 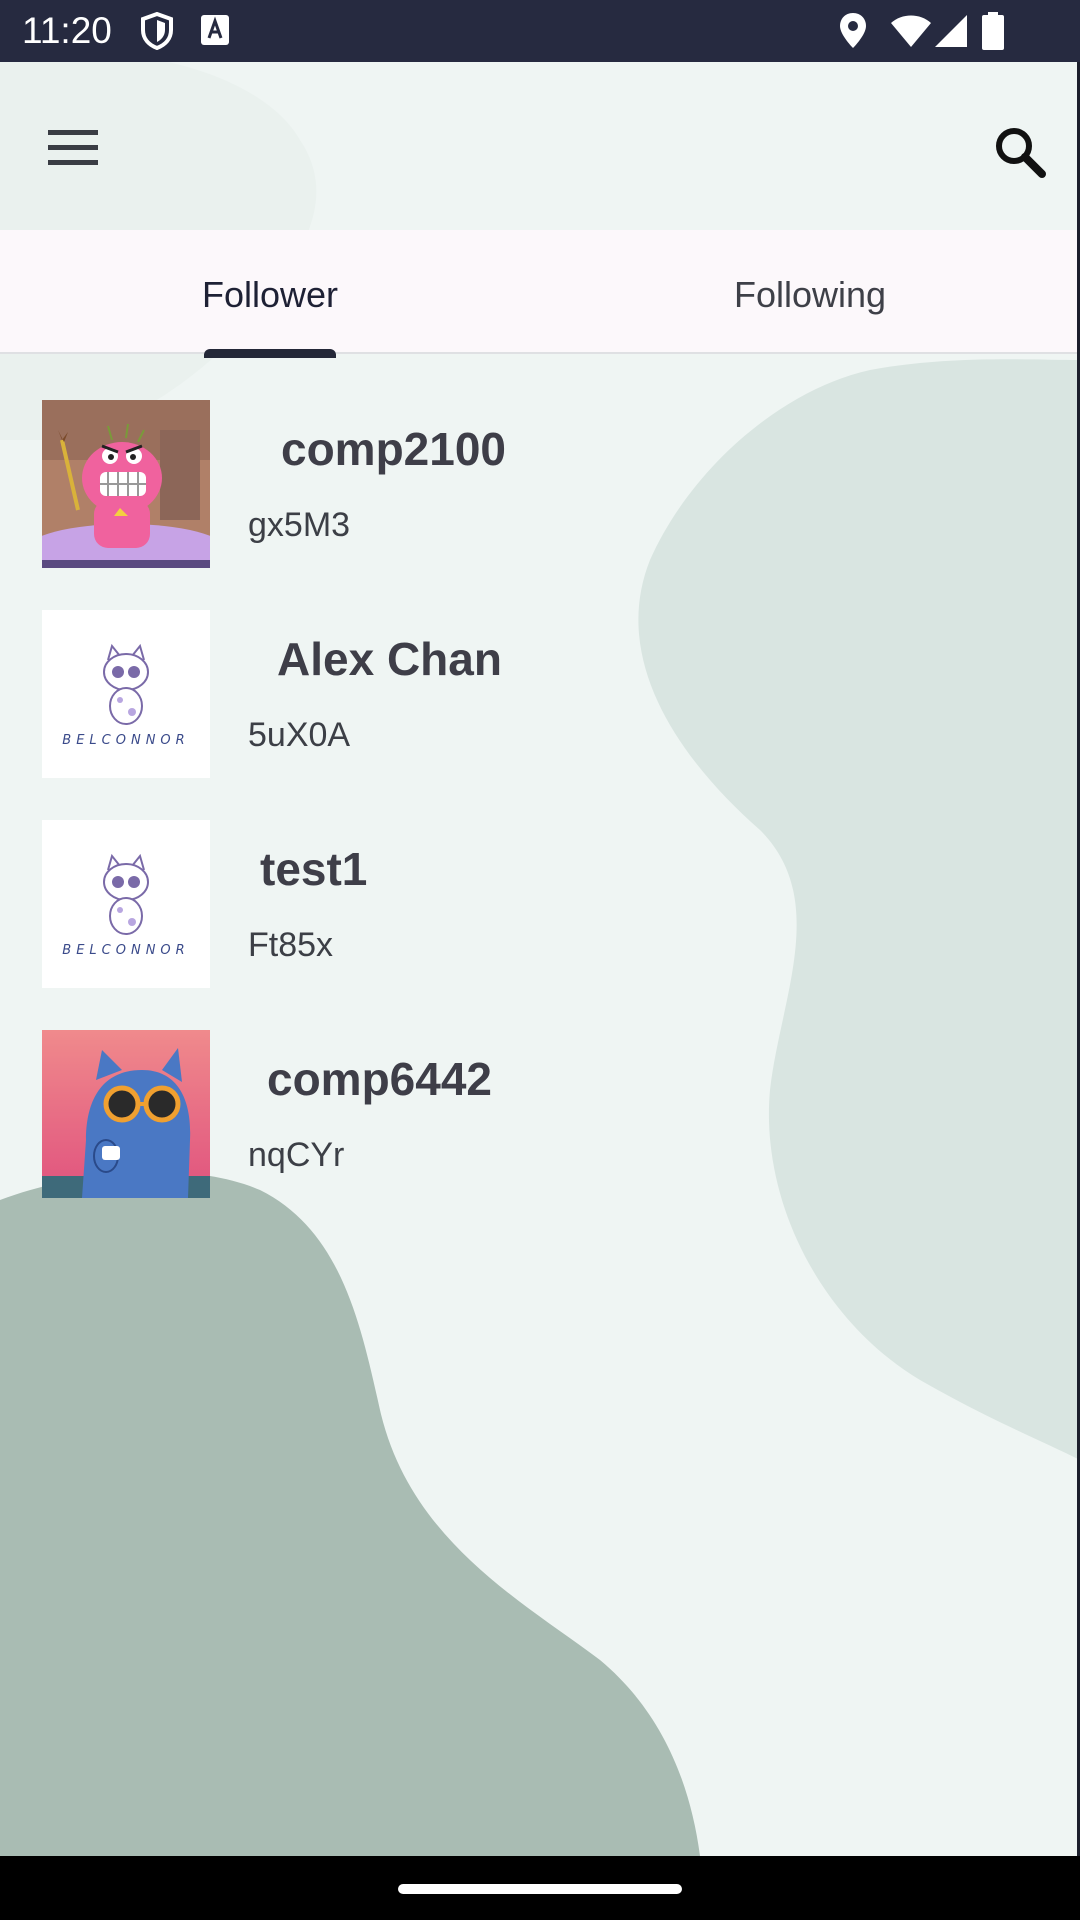 I want to click on tab-follower: Follower, so click(x=270, y=291).